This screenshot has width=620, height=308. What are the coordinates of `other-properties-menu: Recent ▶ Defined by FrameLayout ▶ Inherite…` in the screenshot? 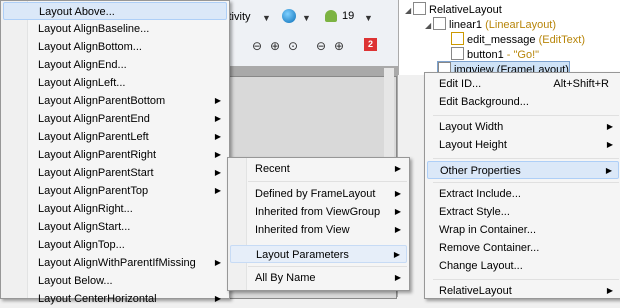 It's located at (318, 224).